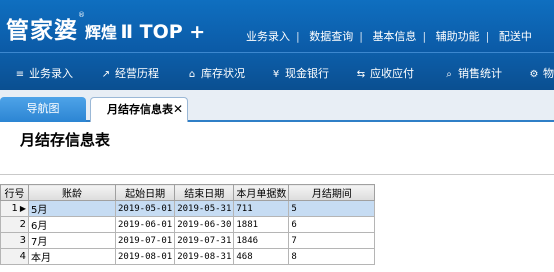  Describe the element at coordinates (101, 32) in the screenshot. I see `logo-sub: 辉煌` at that location.